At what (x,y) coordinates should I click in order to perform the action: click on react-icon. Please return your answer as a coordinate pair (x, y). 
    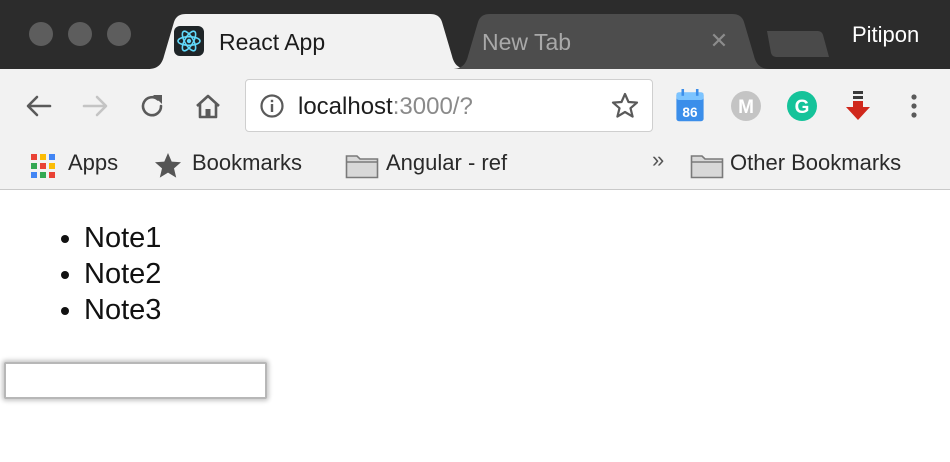
    Looking at the image, I should click on (189, 41).